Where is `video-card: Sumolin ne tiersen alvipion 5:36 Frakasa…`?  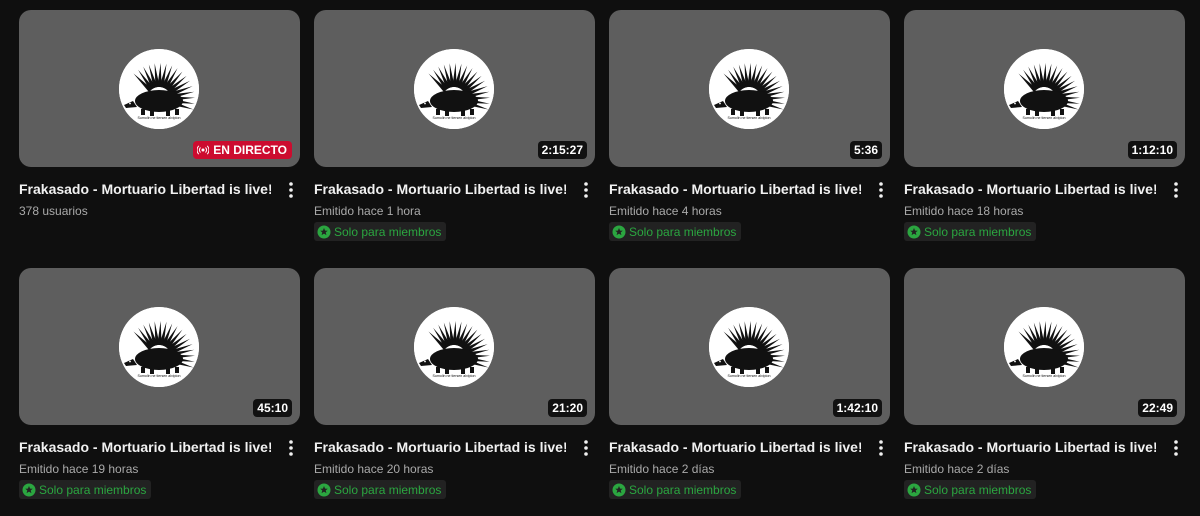
video-card: Sumolin ne tiersen alvipion 5:36 Frakasa… is located at coordinates (749, 125).